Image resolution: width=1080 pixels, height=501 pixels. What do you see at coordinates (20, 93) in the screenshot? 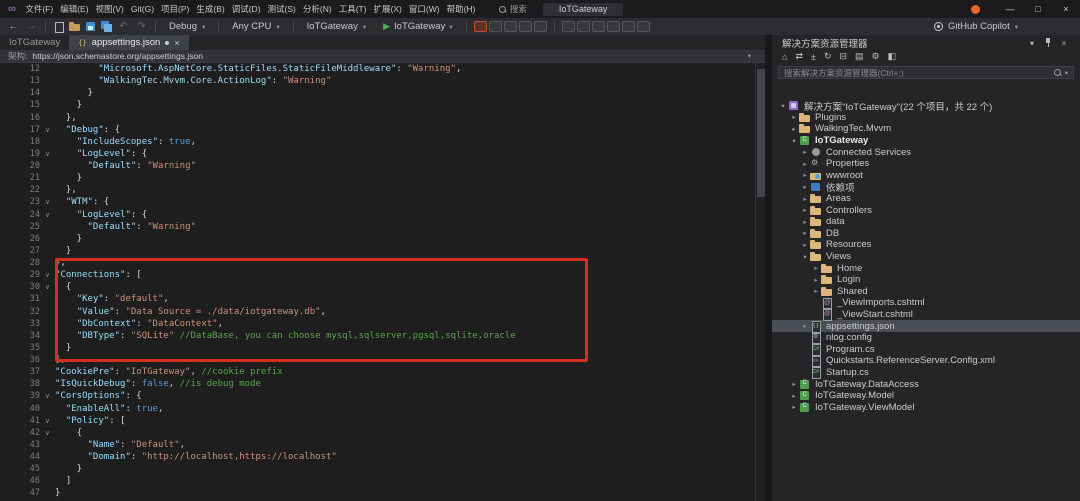
I see `line-number: 14` at bounding box center [20, 93].